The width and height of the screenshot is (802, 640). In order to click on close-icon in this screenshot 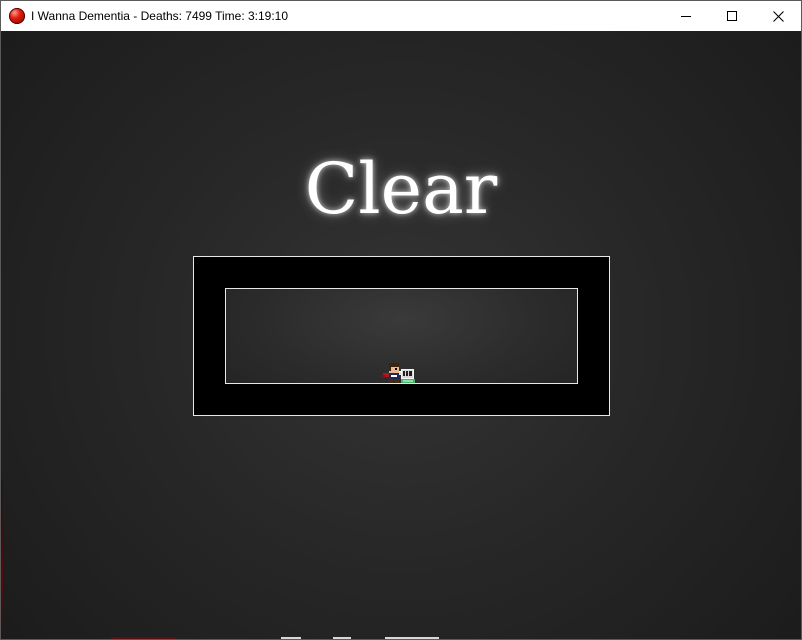, I will do `click(778, 16)`.